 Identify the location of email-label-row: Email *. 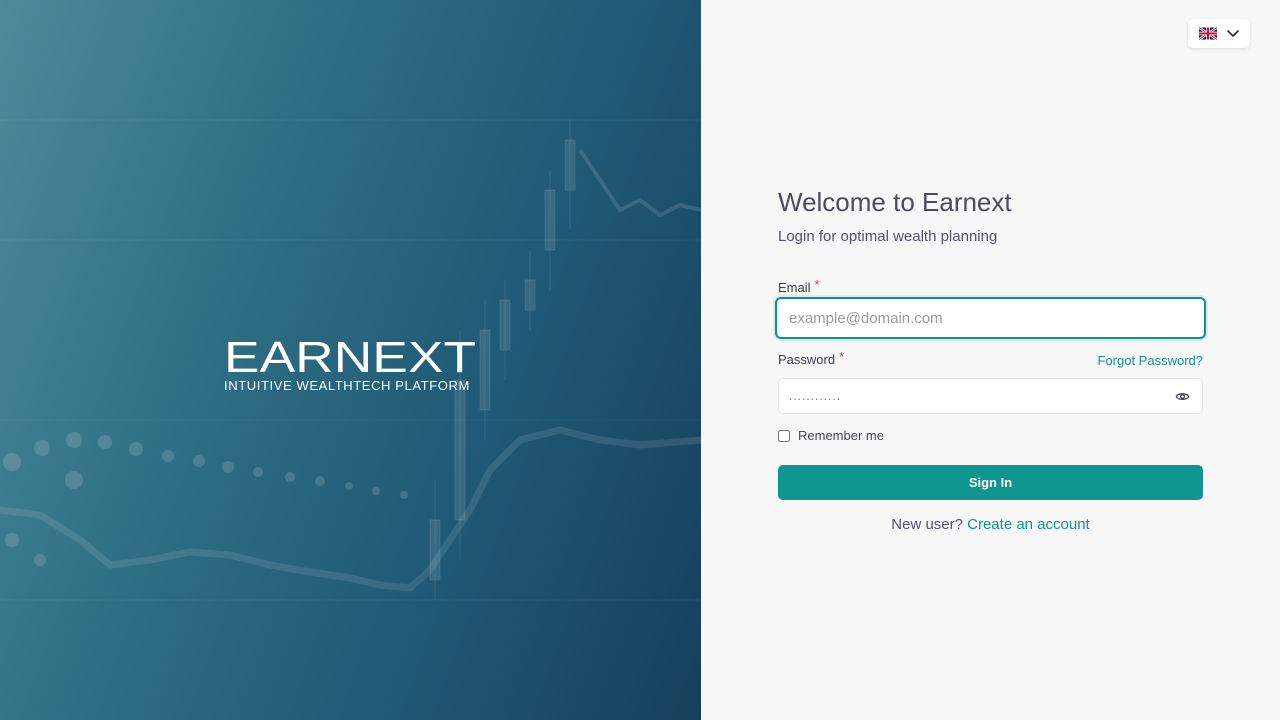
(799, 287).